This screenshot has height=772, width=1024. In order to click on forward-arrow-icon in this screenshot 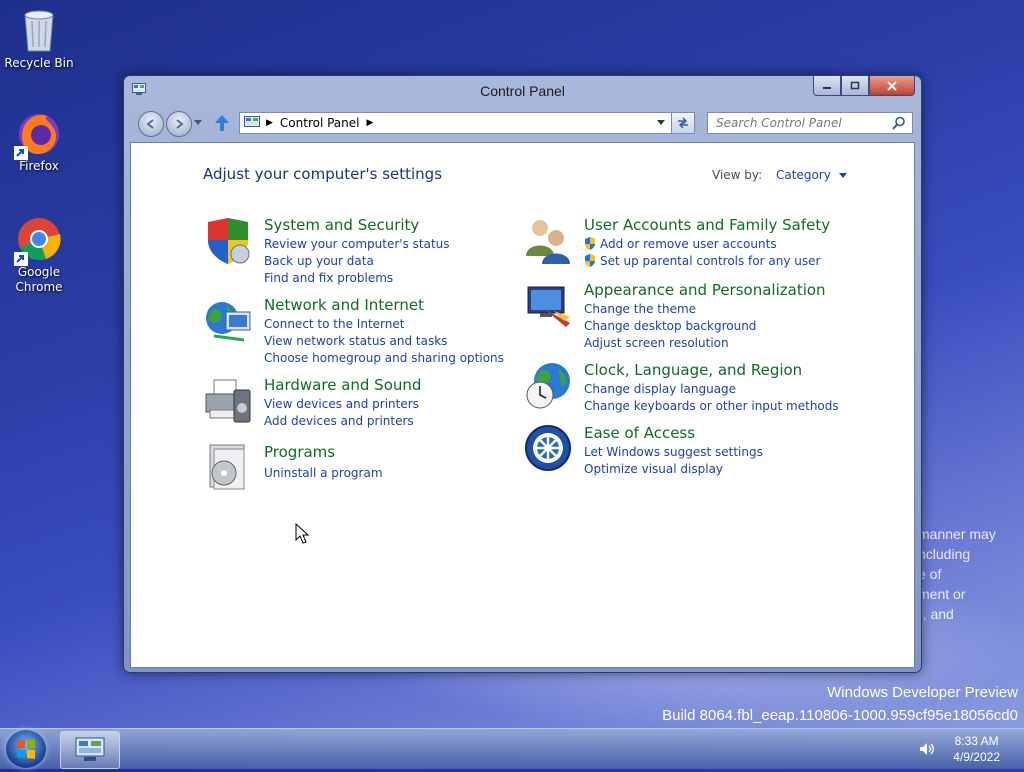, I will do `click(180, 124)`.